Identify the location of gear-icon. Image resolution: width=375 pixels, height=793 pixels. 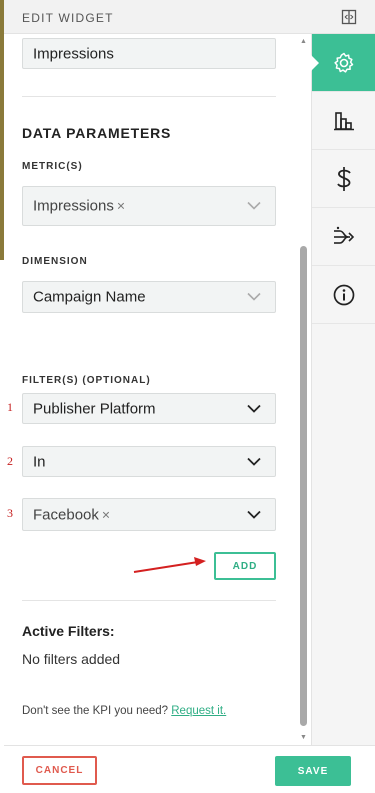
(344, 62).